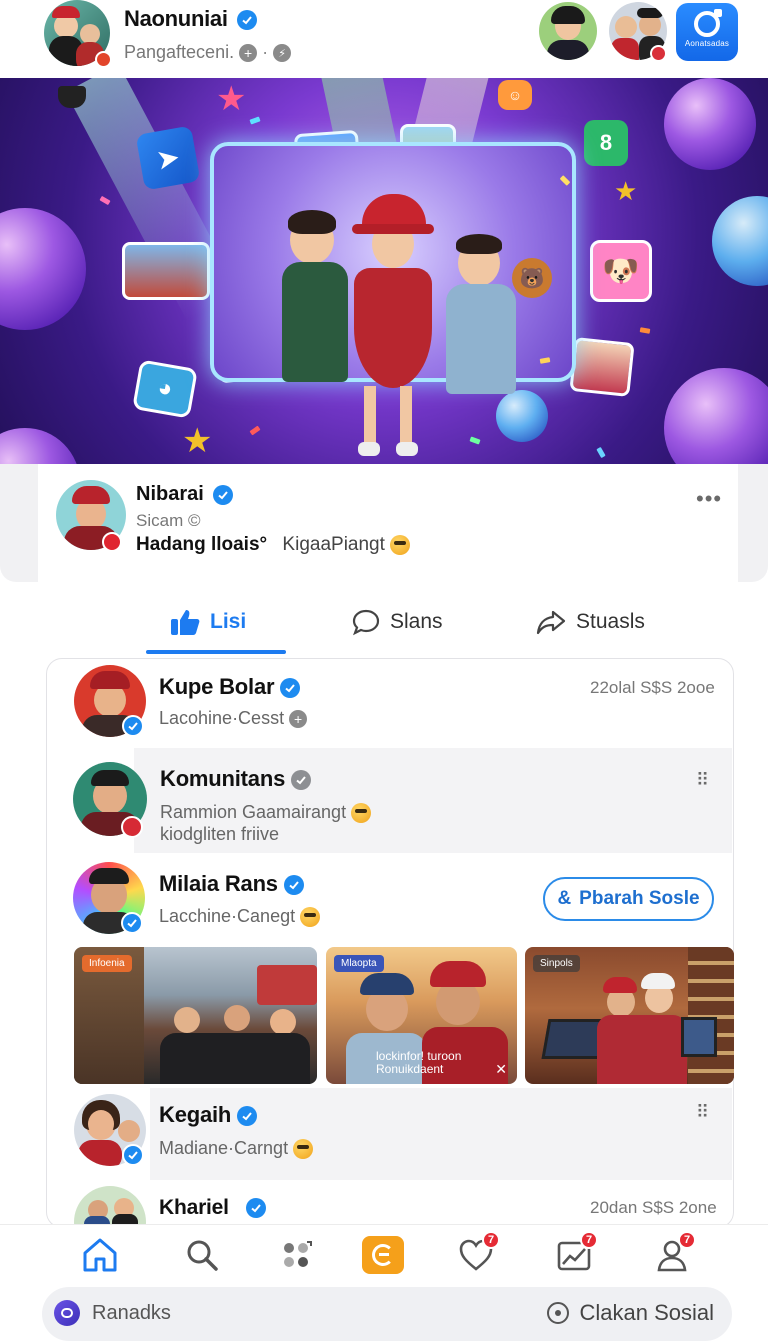  I want to click on post-author-name: Kegaih, so click(208, 1115).